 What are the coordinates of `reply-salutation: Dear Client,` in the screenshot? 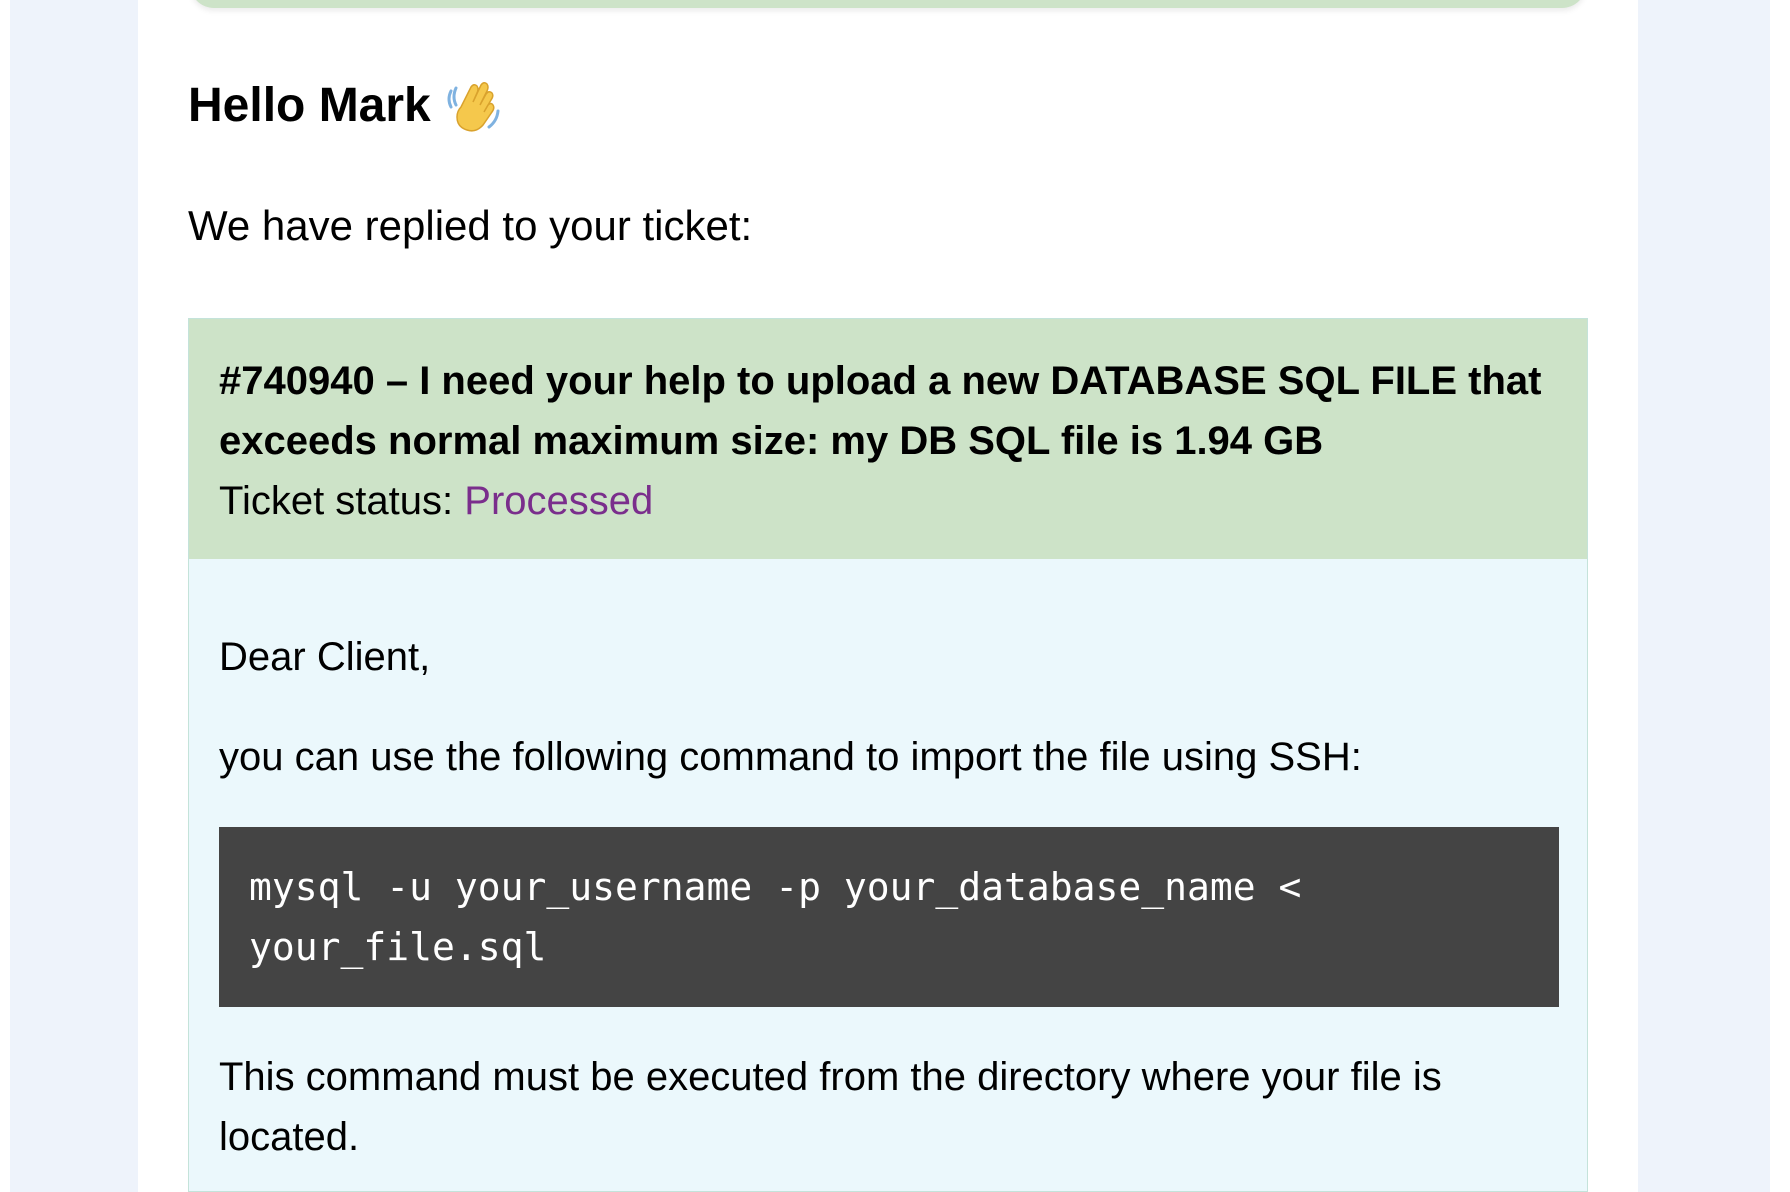 It's located at (325, 657).